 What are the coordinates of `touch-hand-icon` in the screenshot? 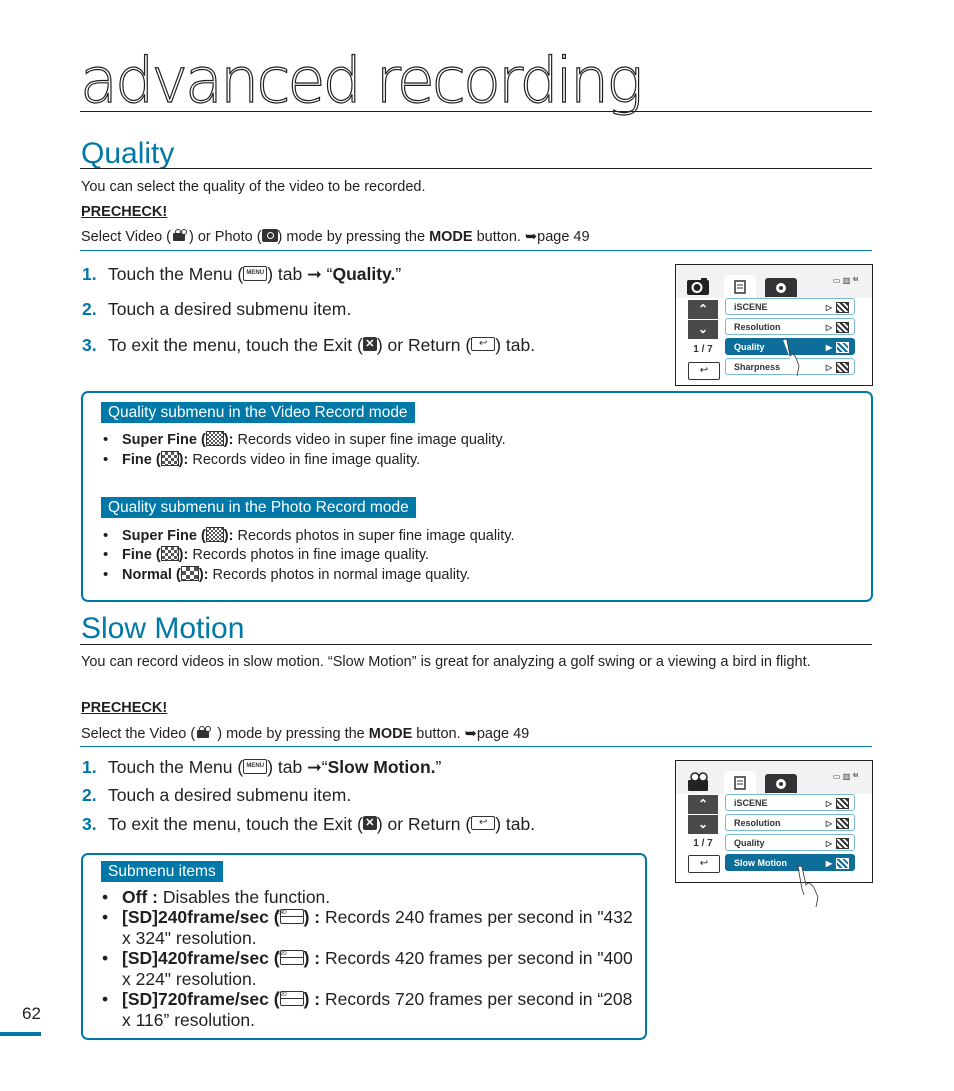 It's located at (791, 357).